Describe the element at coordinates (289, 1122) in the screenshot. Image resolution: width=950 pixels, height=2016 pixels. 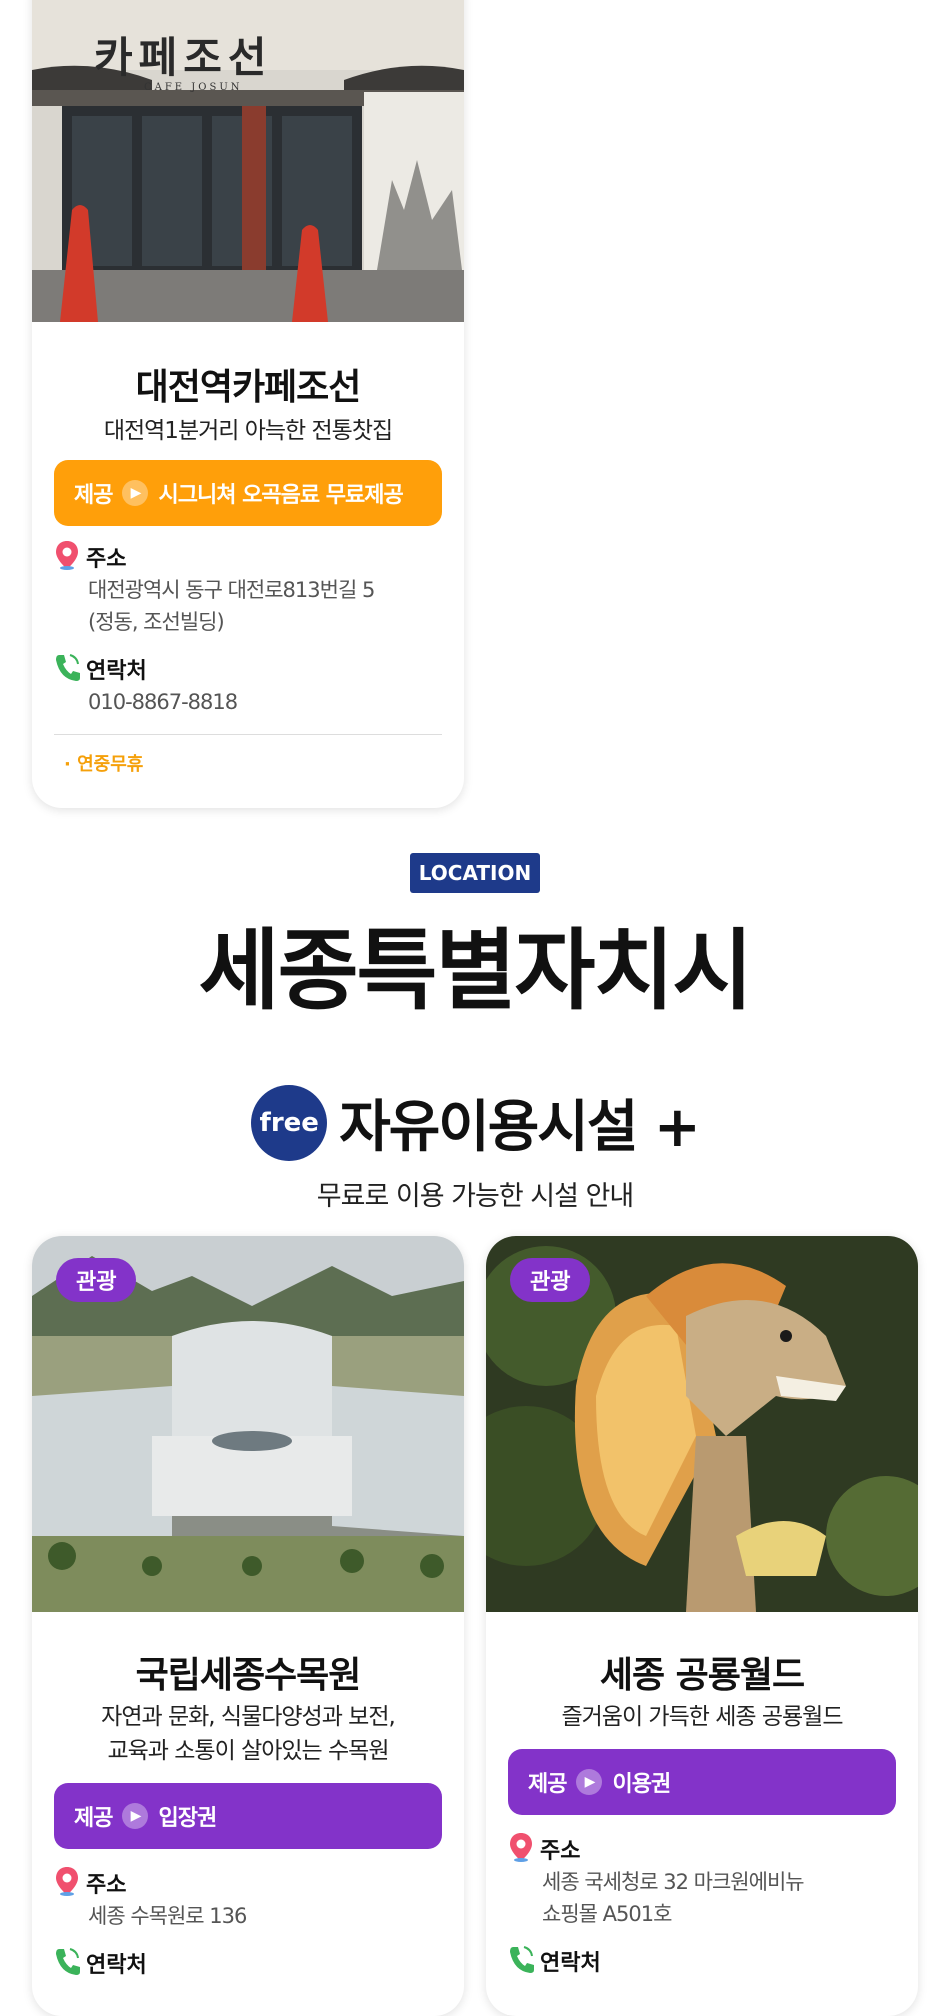
I see `free-badge: free` at that location.